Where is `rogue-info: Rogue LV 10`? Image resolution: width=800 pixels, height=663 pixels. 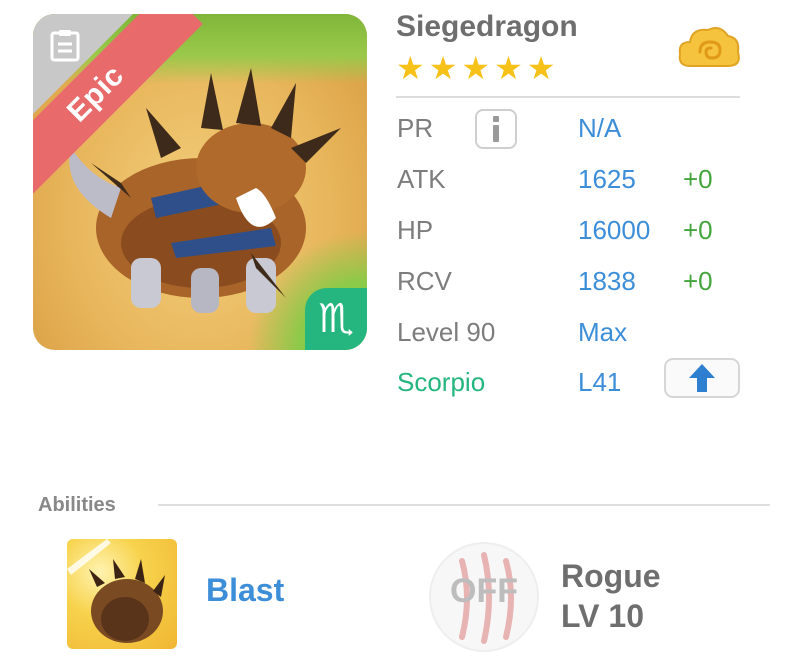
rogue-info: Rogue LV 10 is located at coordinates (611, 596).